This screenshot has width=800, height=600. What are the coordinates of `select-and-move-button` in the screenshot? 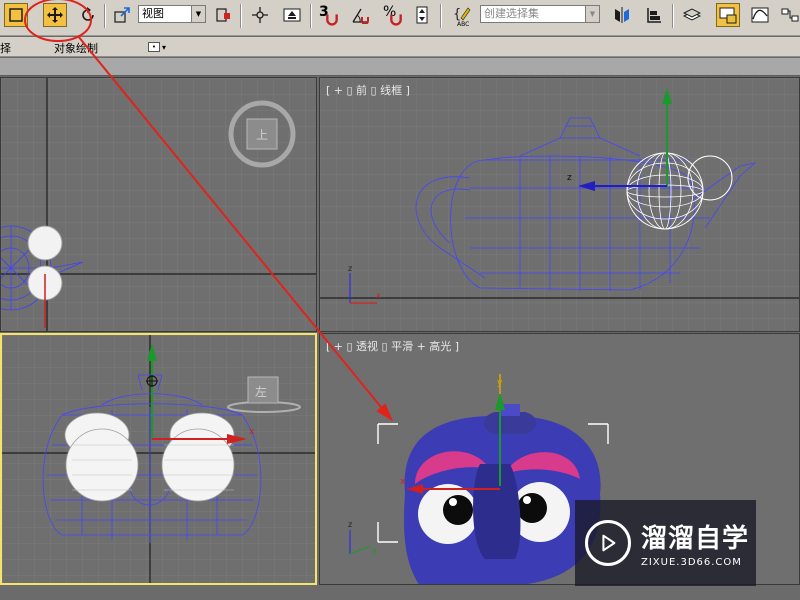 It's located at (55, 15).